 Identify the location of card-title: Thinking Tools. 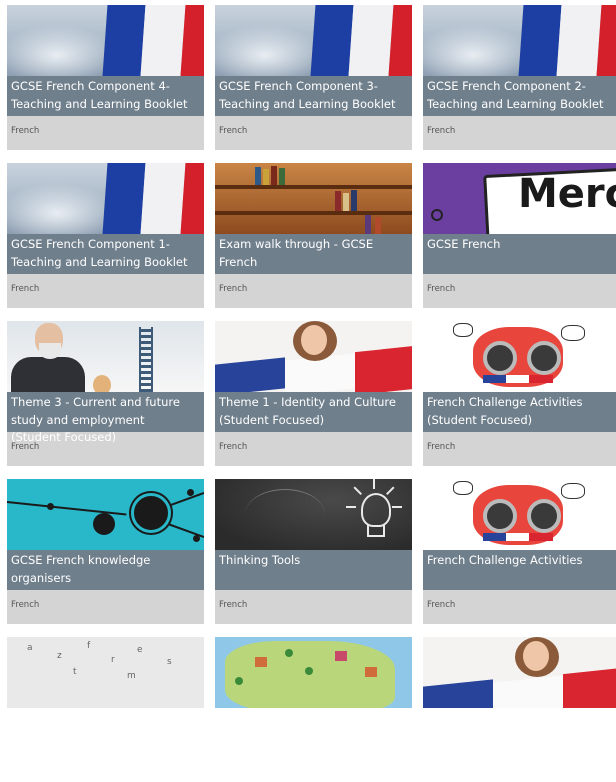
(312, 561).